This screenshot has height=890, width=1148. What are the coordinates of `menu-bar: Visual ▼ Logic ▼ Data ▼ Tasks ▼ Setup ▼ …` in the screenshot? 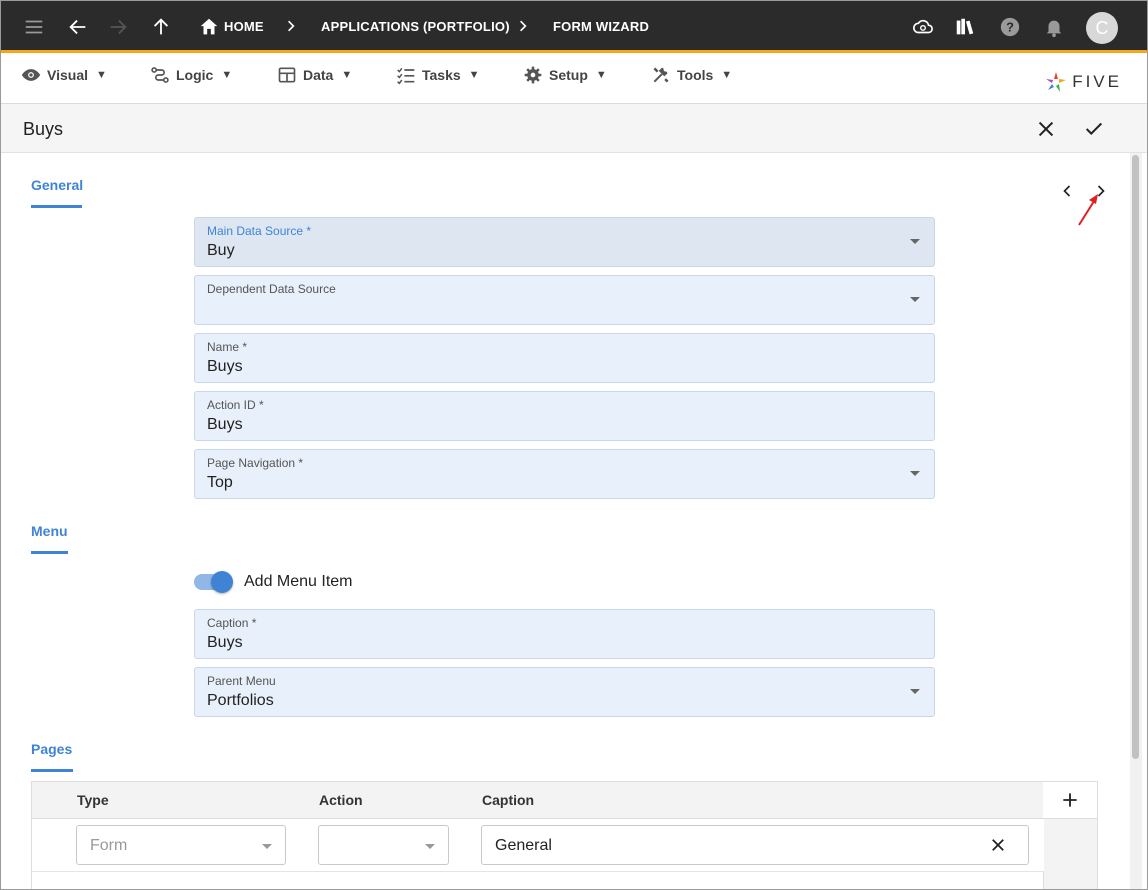 It's located at (574, 80).